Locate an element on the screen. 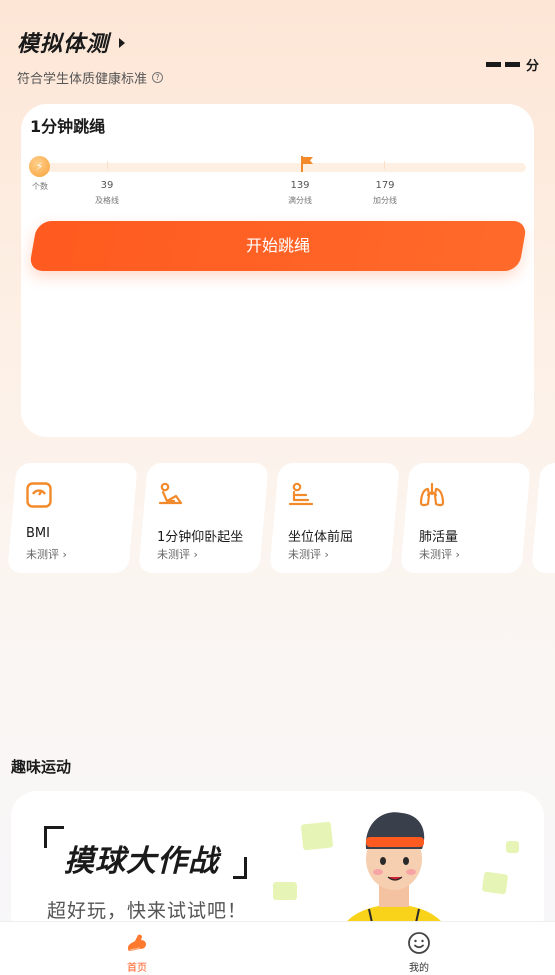 The width and height of the screenshot is (555, 975). bottom-tab-bar: 首页 我的 is located at coordinates (277, 948).